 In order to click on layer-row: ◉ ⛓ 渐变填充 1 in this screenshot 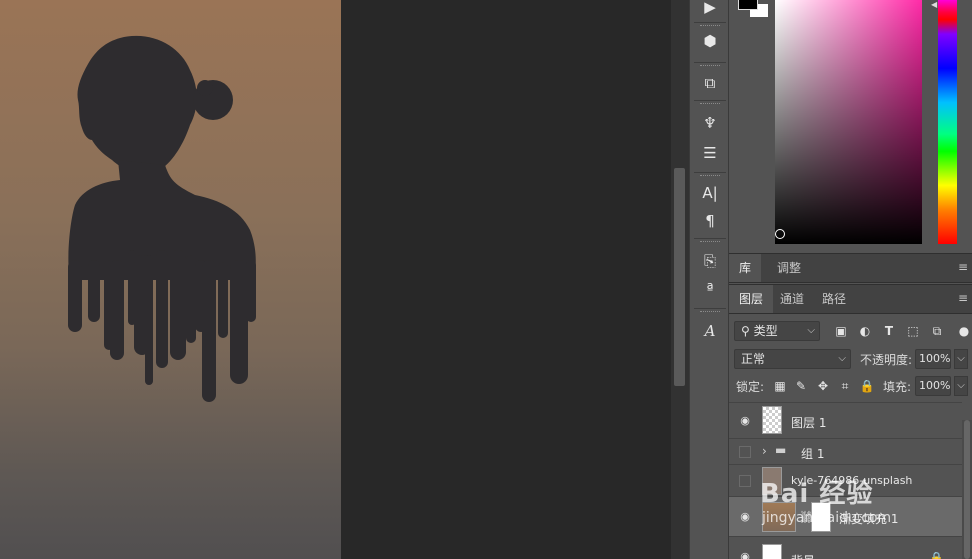, I will do `click(845, 516)`.